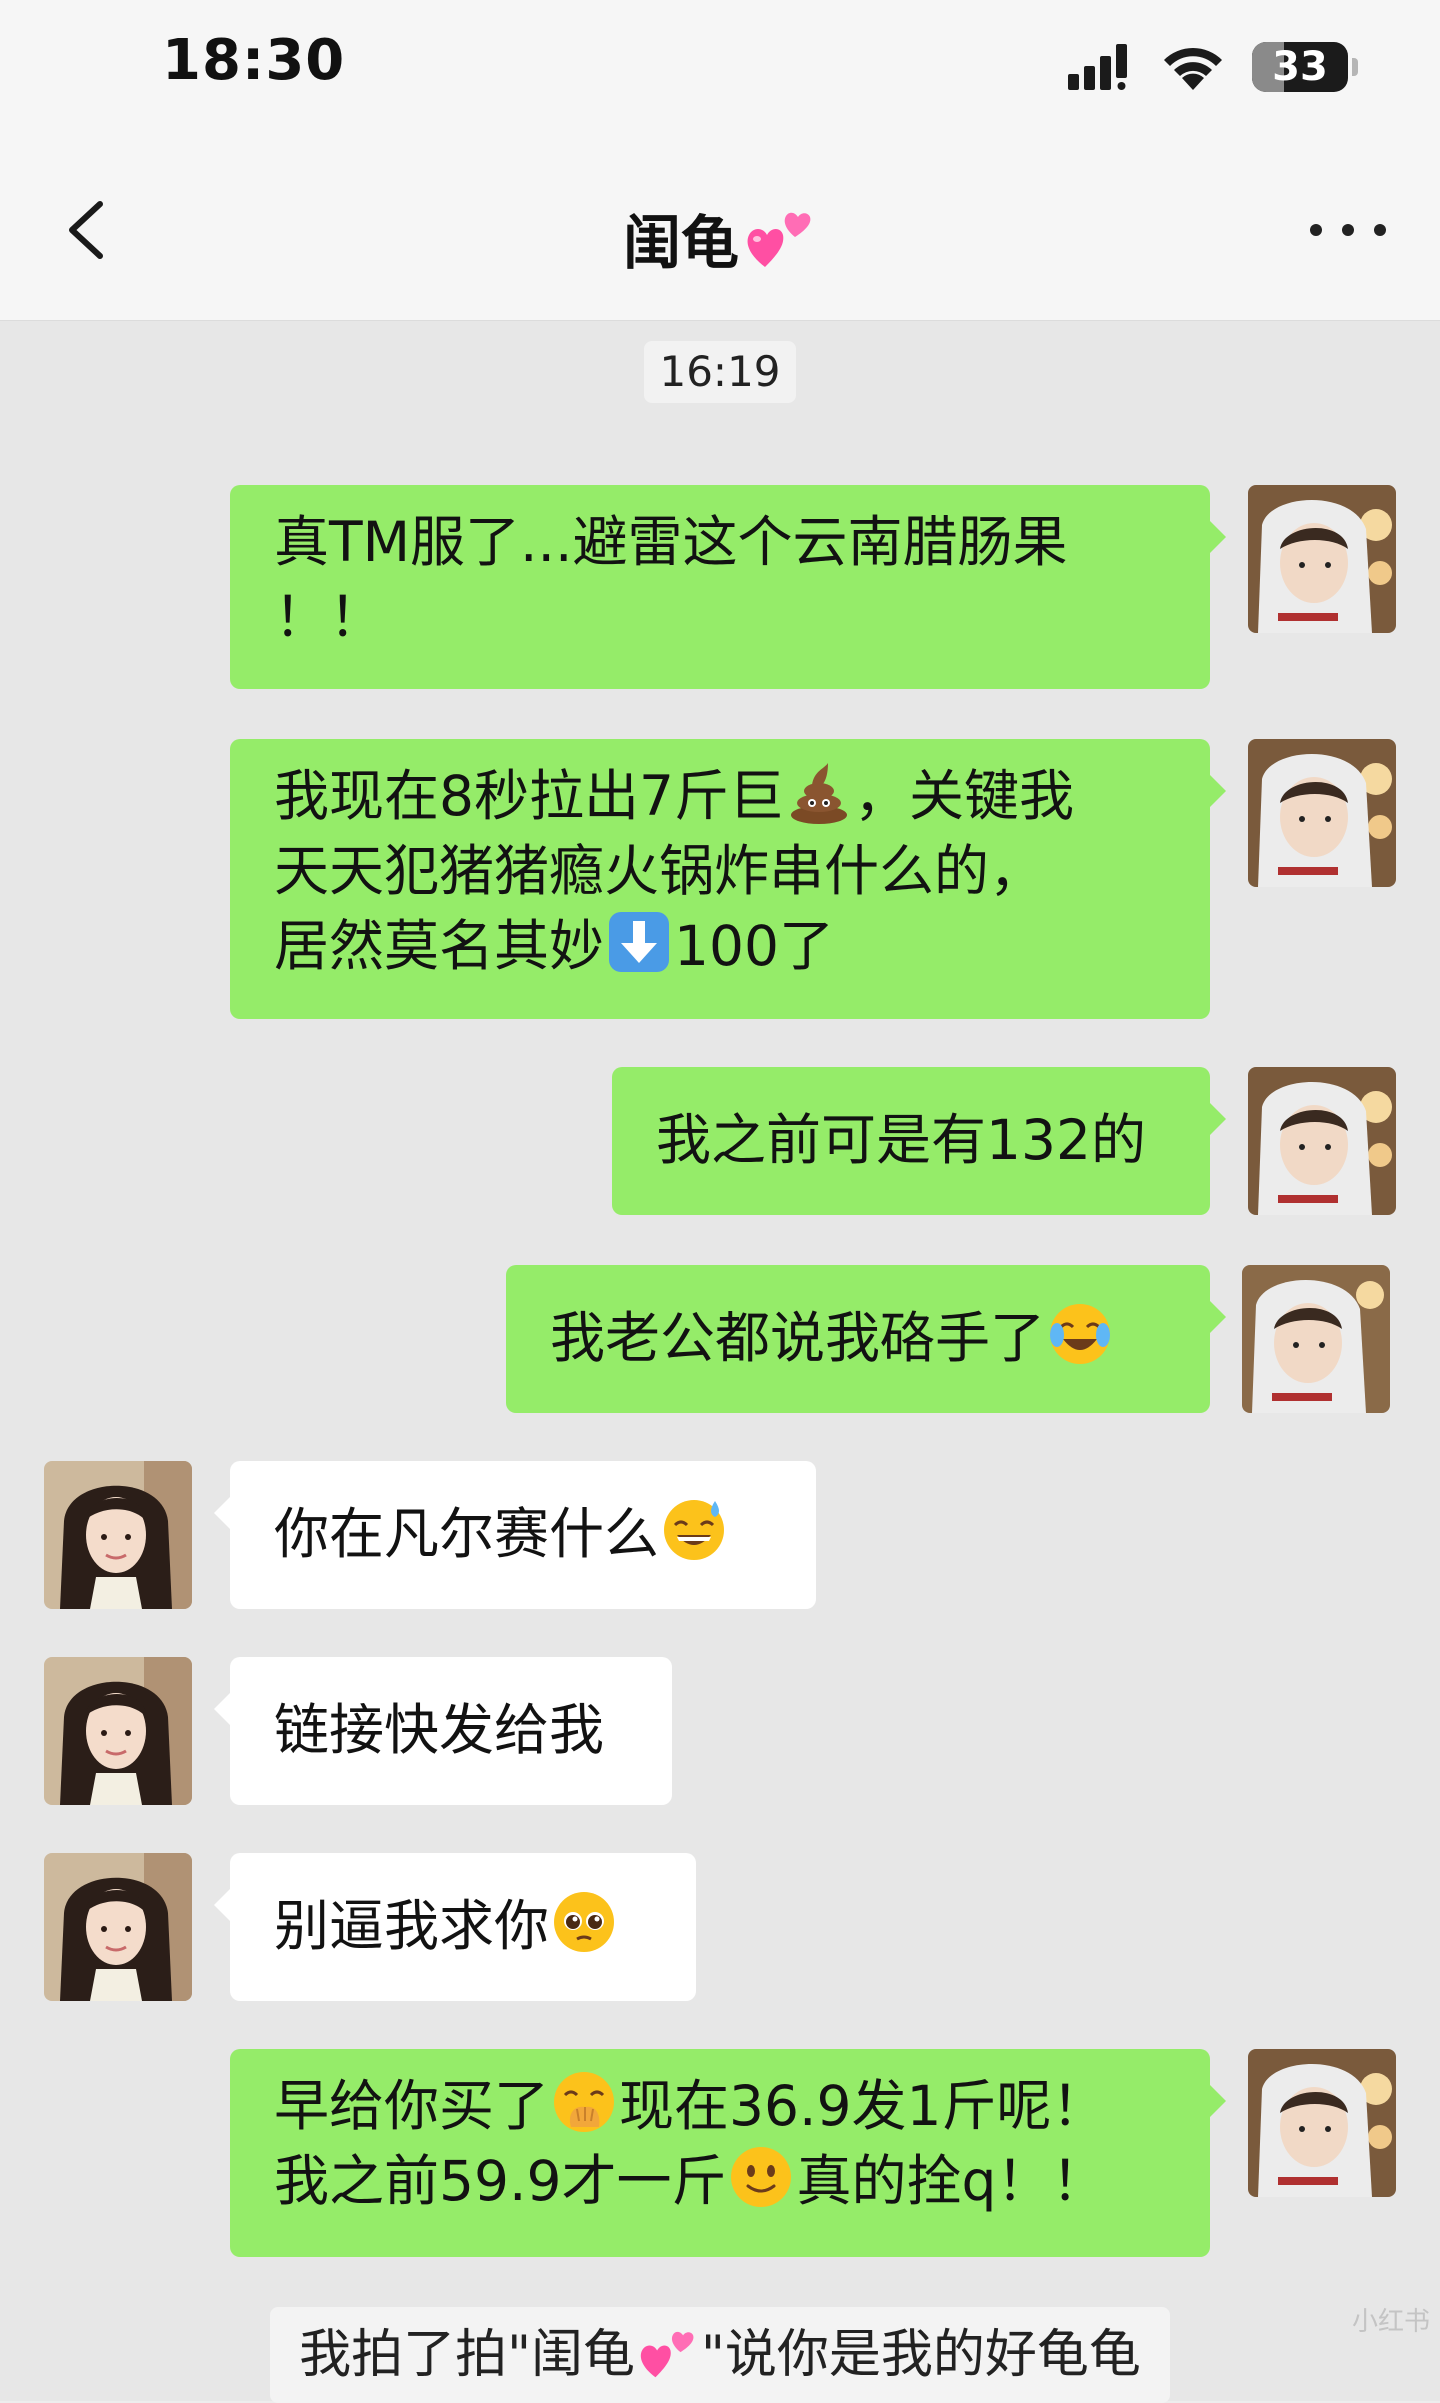 The image size is (1440, 2403). I want to click on message-line: 早给你买了 现在36.9发1斤呢！, so click(720, 2106).